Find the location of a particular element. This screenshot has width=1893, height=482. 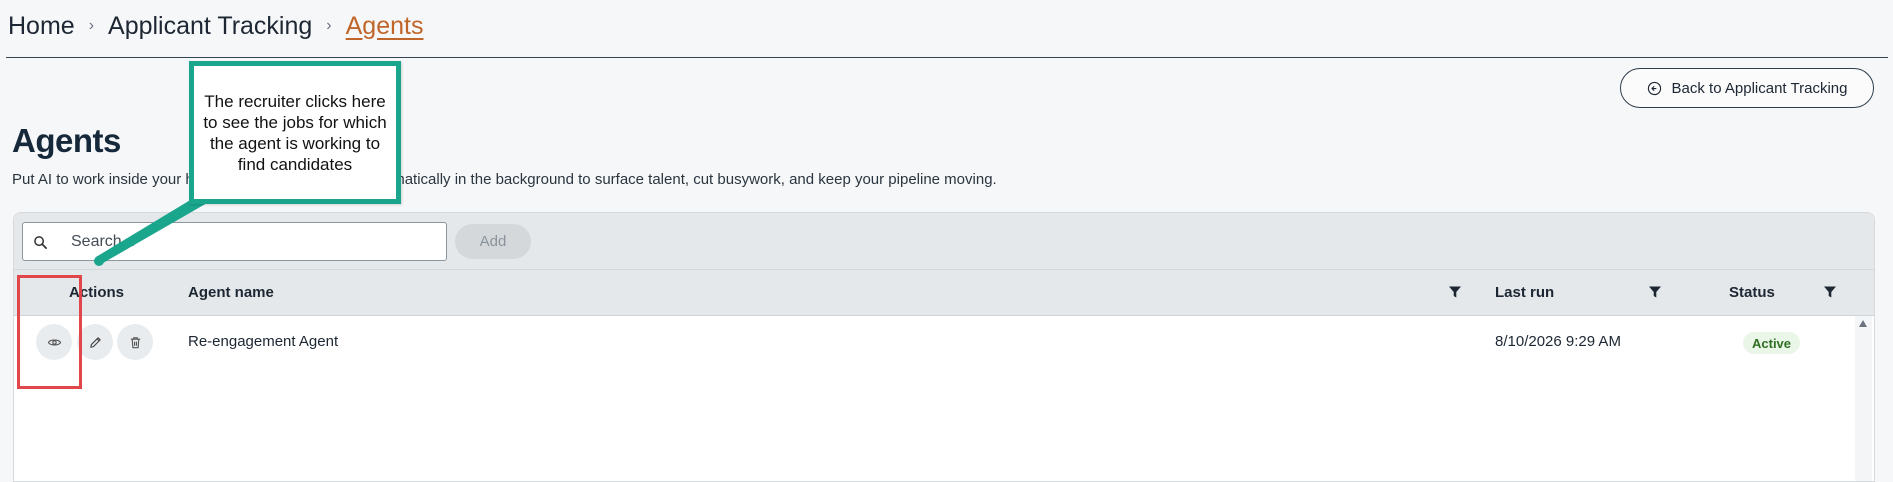

delete-button is located at coordinates (135, 342).